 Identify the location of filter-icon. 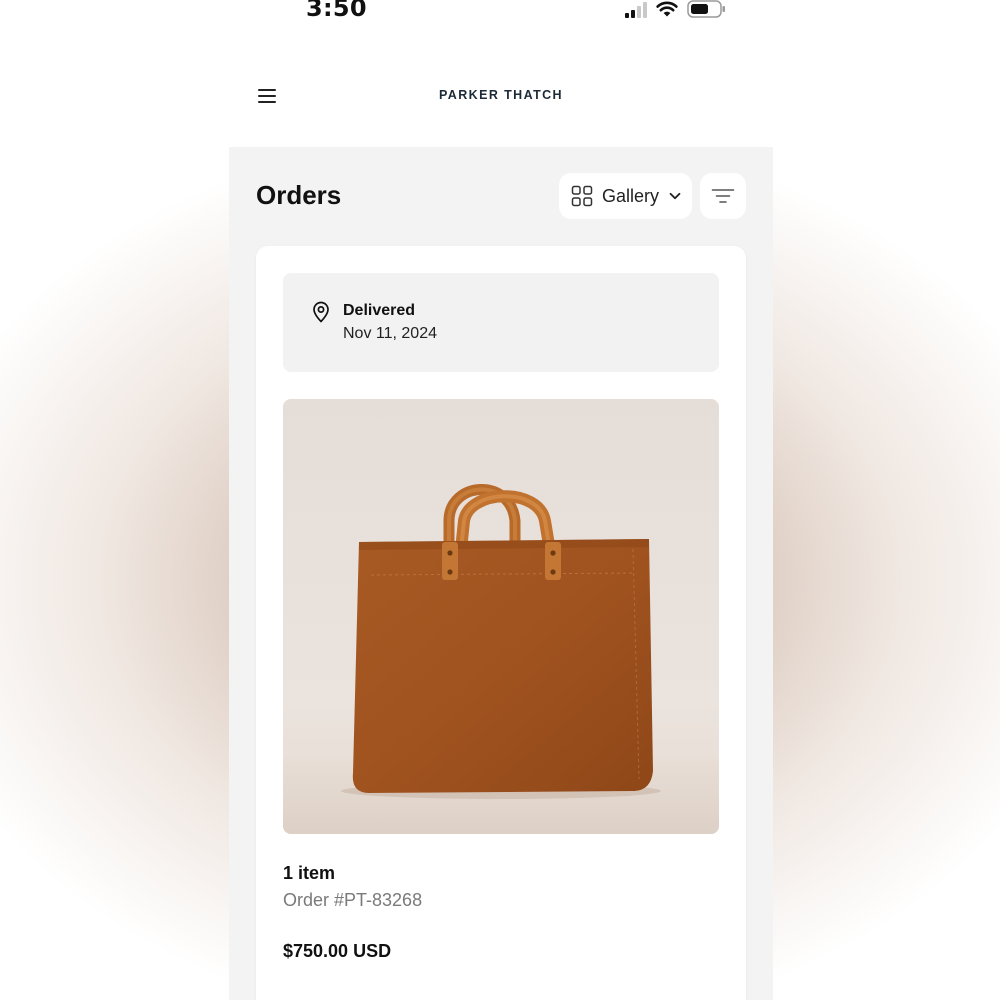
(723, 196).